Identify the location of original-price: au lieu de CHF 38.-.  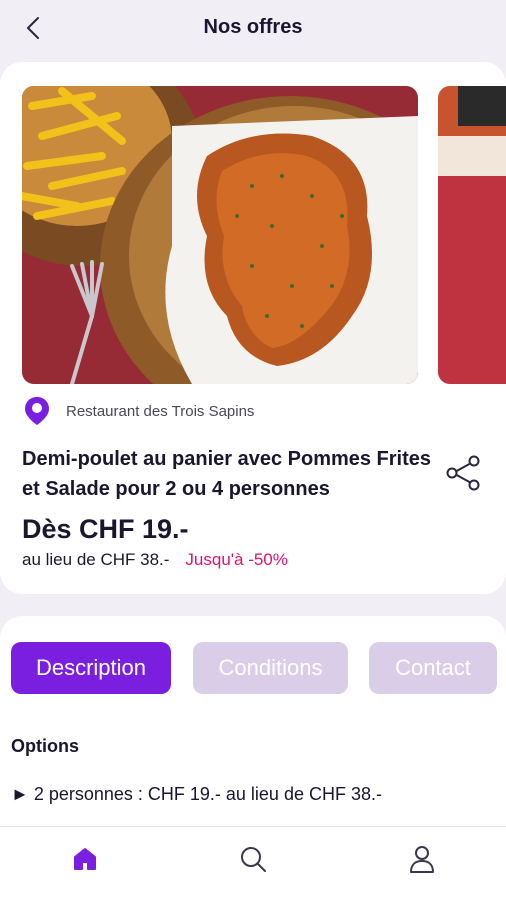
(96, 559).